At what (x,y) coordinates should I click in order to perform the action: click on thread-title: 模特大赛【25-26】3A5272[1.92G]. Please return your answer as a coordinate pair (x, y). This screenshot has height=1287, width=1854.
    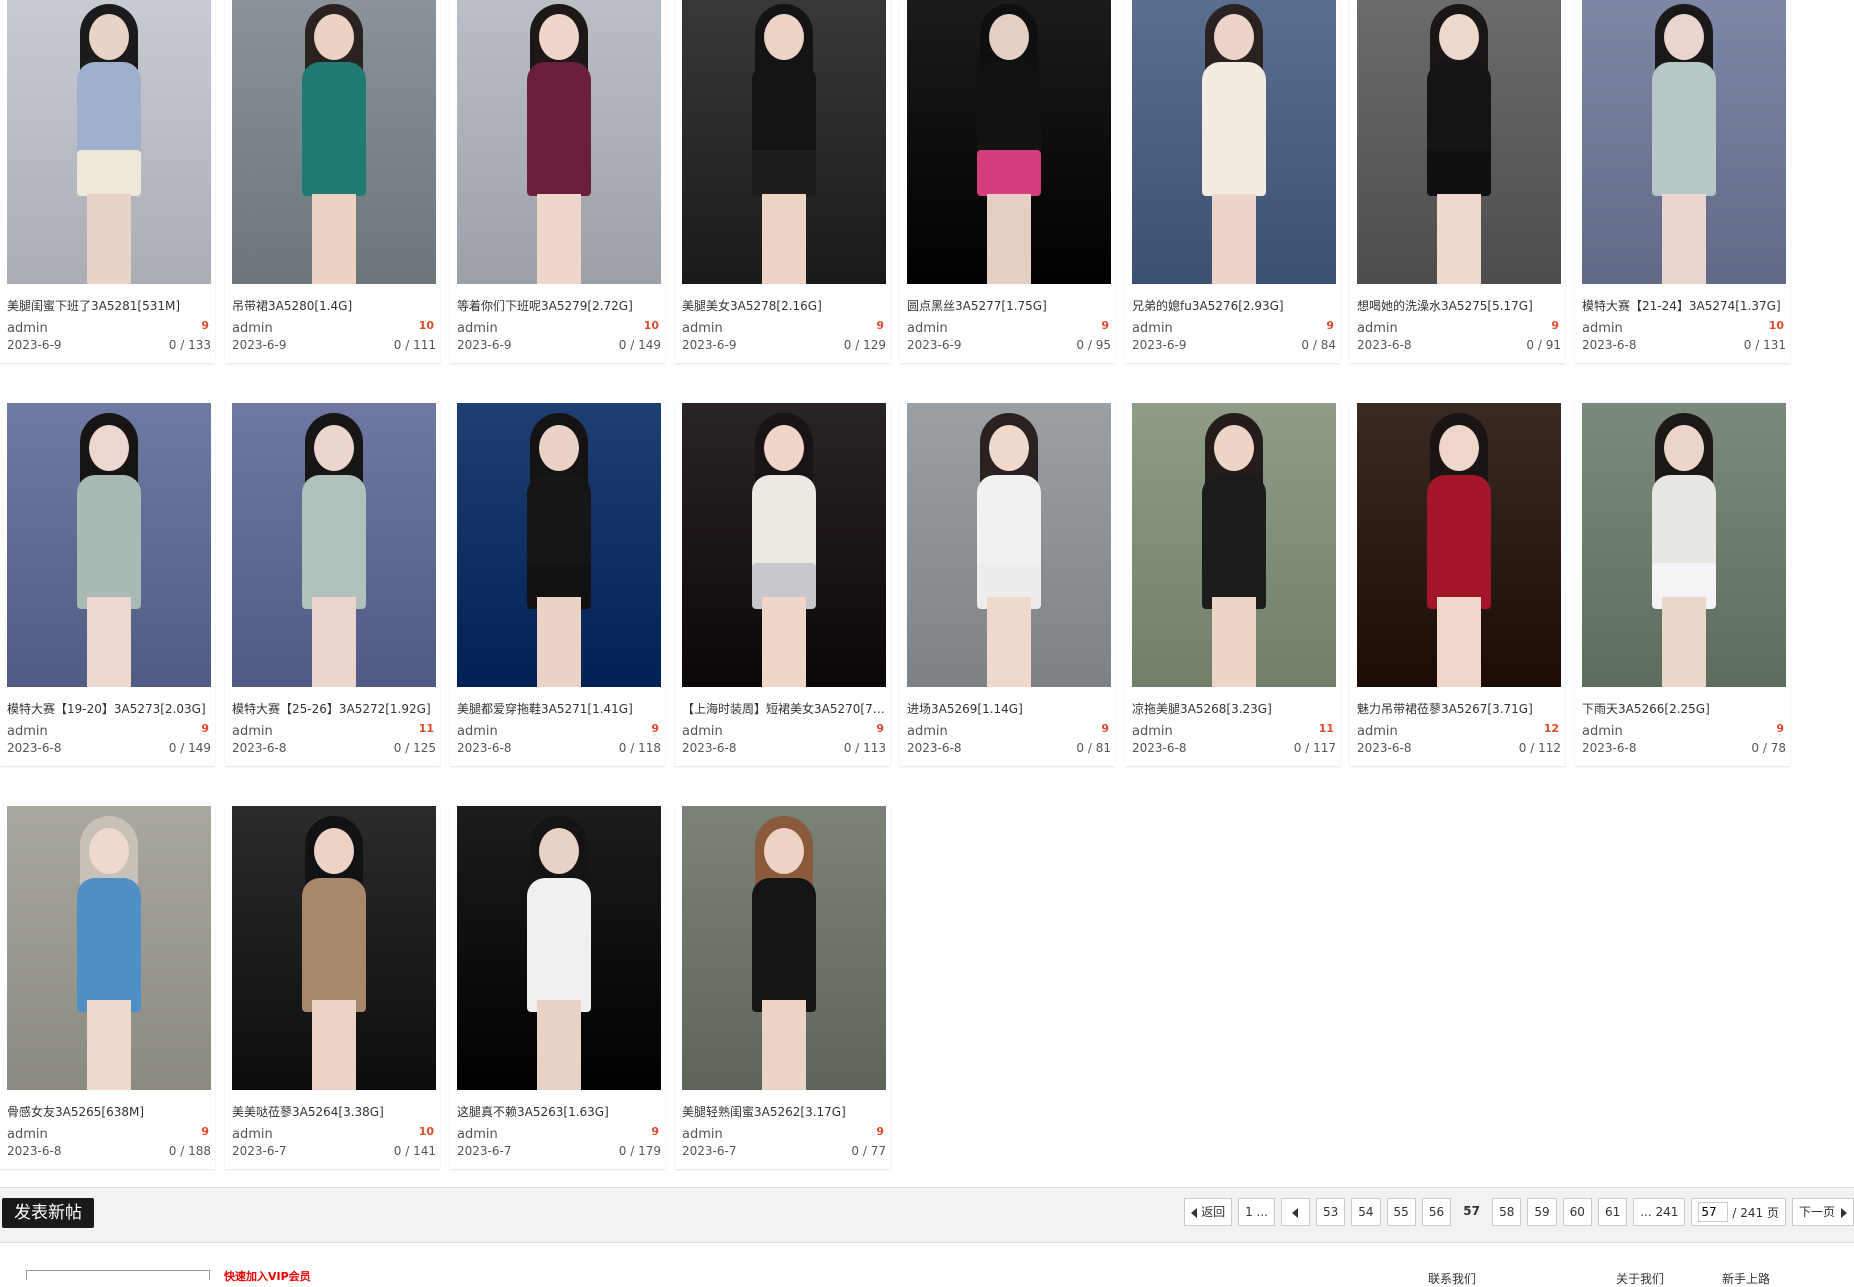
    Looking at the image, I should click on (334, 708).